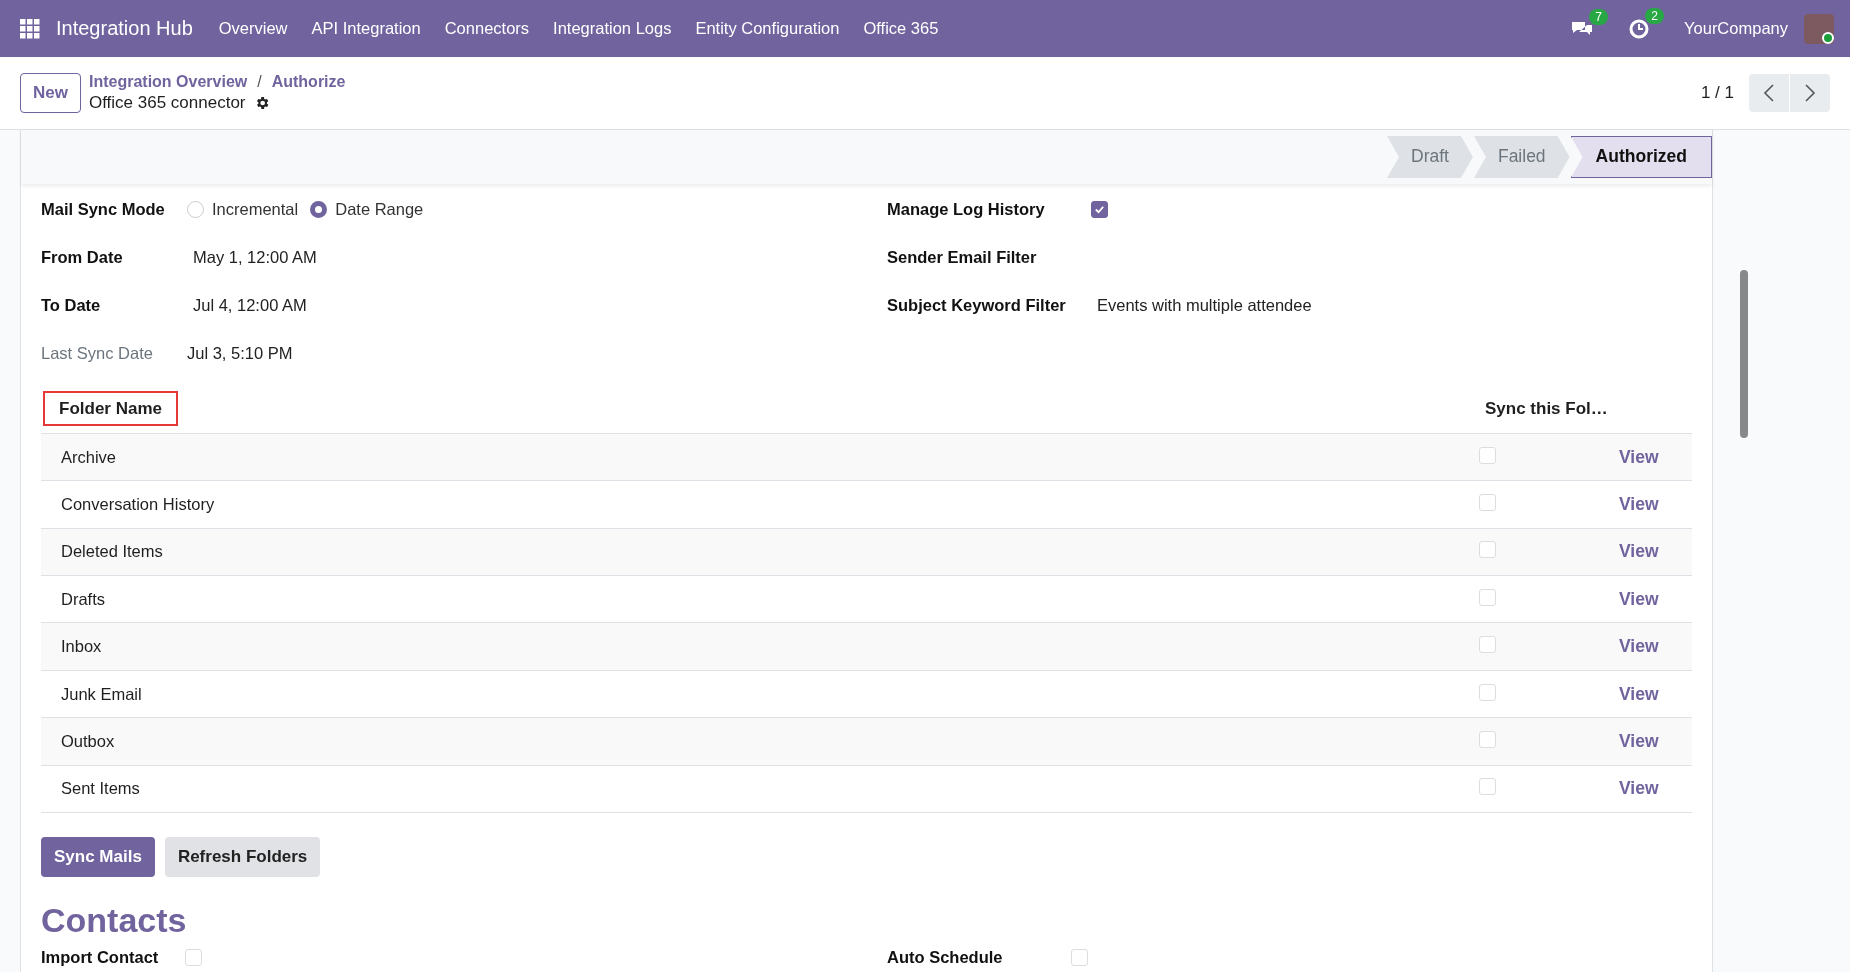  What do you see at coordinates (50, 93) in the screenshot?
I see `new-button: New` at bounding box center [50, 93].